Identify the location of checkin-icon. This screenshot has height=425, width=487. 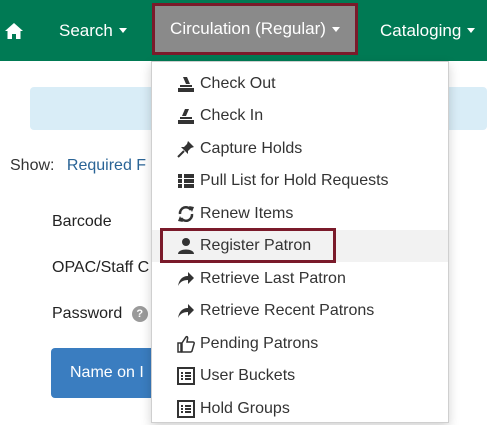
(186, 116).